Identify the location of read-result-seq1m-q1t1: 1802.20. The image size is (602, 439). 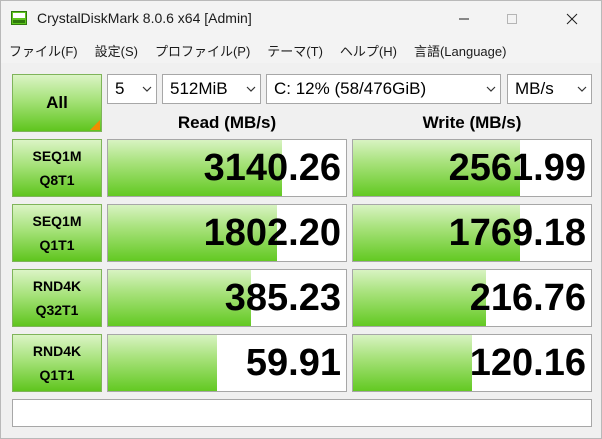
(227, 233).